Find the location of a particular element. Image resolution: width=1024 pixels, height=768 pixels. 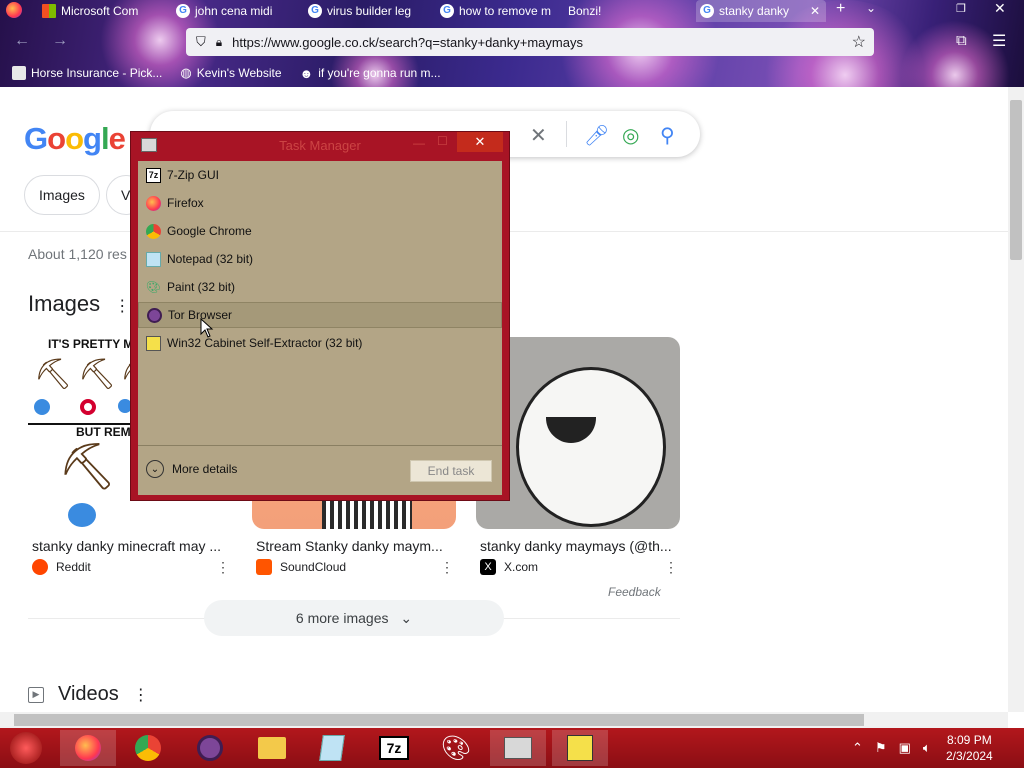

image-source: Reddit is located at coordinates (61, 567).